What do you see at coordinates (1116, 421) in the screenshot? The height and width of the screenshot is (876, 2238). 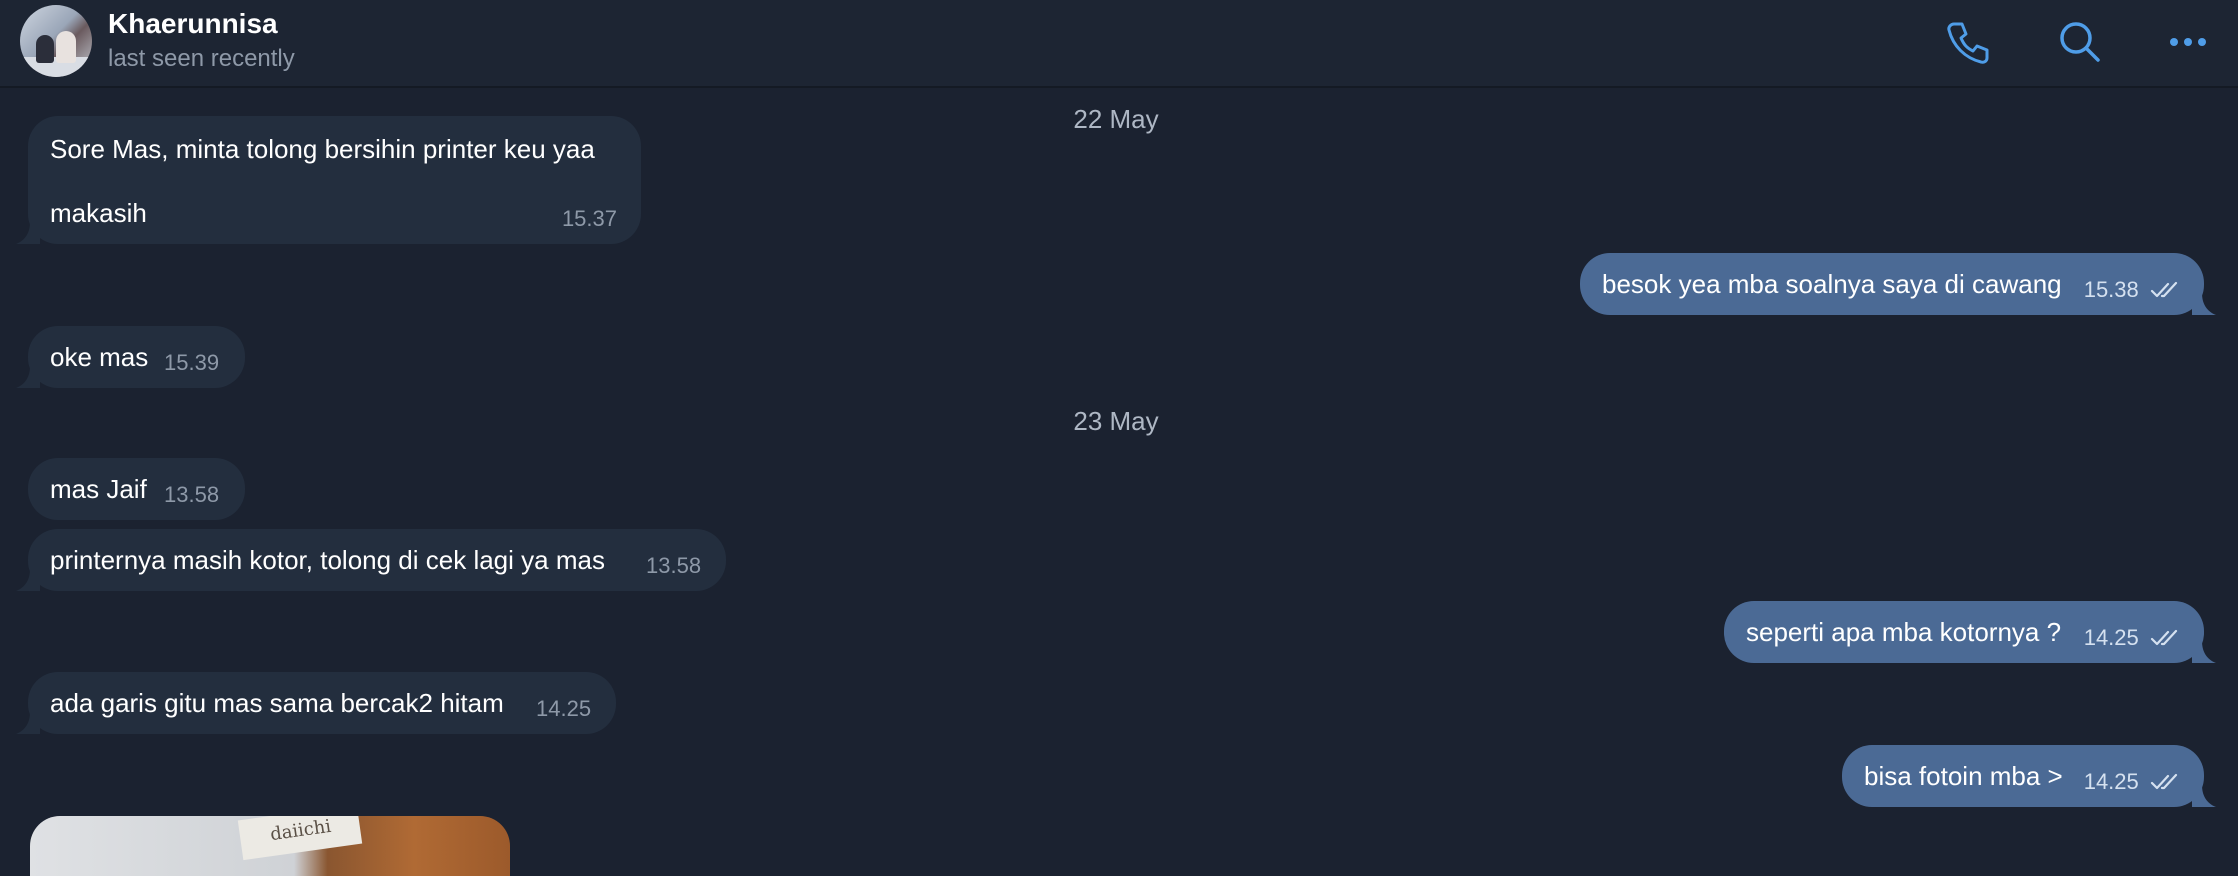 I see `date-separator: 23 May` at bounding box center [1116, 421].